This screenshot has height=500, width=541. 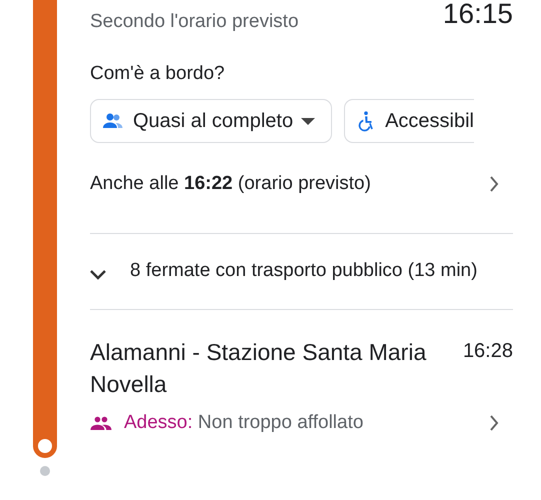 I want to click on accessibility-chip: Accessibil, so click(x=409, y=121).